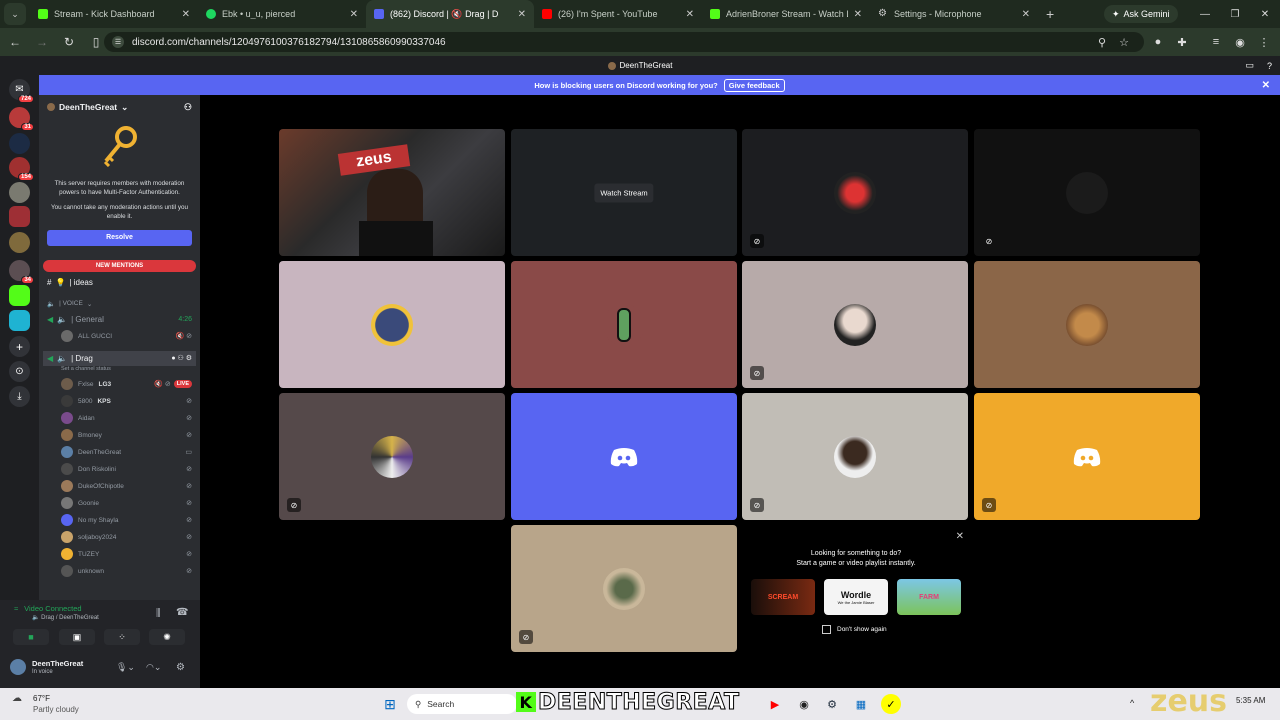 The height and width of the screenshot is (720, 1280). I want to click on browser-tab-settings: ⚙ Settings - Microphone ✕, so click(954, 14).